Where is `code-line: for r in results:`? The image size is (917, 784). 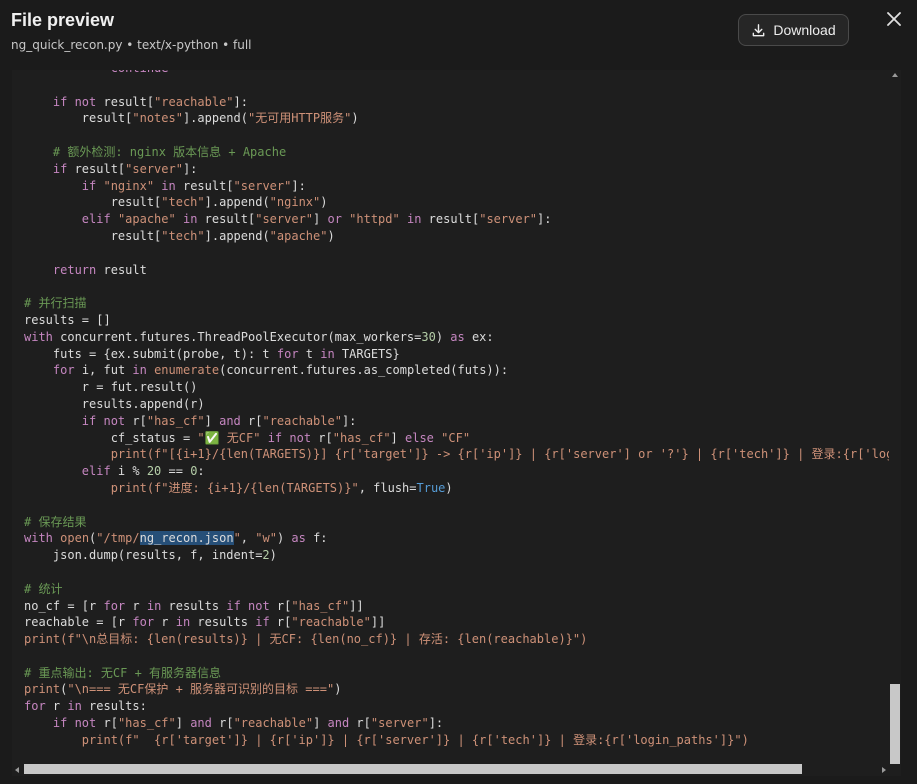 code-line: for r in results: is located at coordinates (456, 706).